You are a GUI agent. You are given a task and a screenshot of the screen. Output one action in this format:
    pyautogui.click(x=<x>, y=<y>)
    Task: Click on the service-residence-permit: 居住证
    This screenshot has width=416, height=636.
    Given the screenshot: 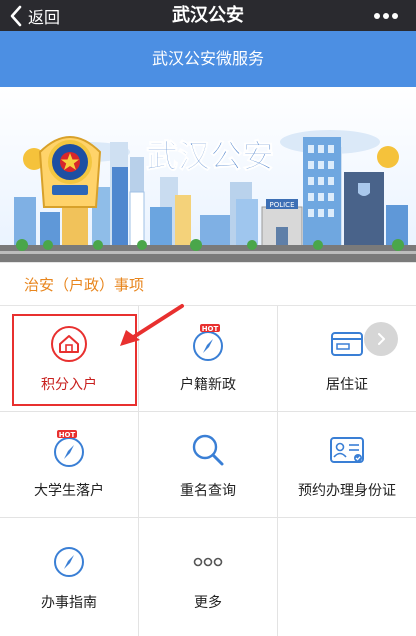 What is the action you would take?
    pyautogui.click(x=347, y=359)
    